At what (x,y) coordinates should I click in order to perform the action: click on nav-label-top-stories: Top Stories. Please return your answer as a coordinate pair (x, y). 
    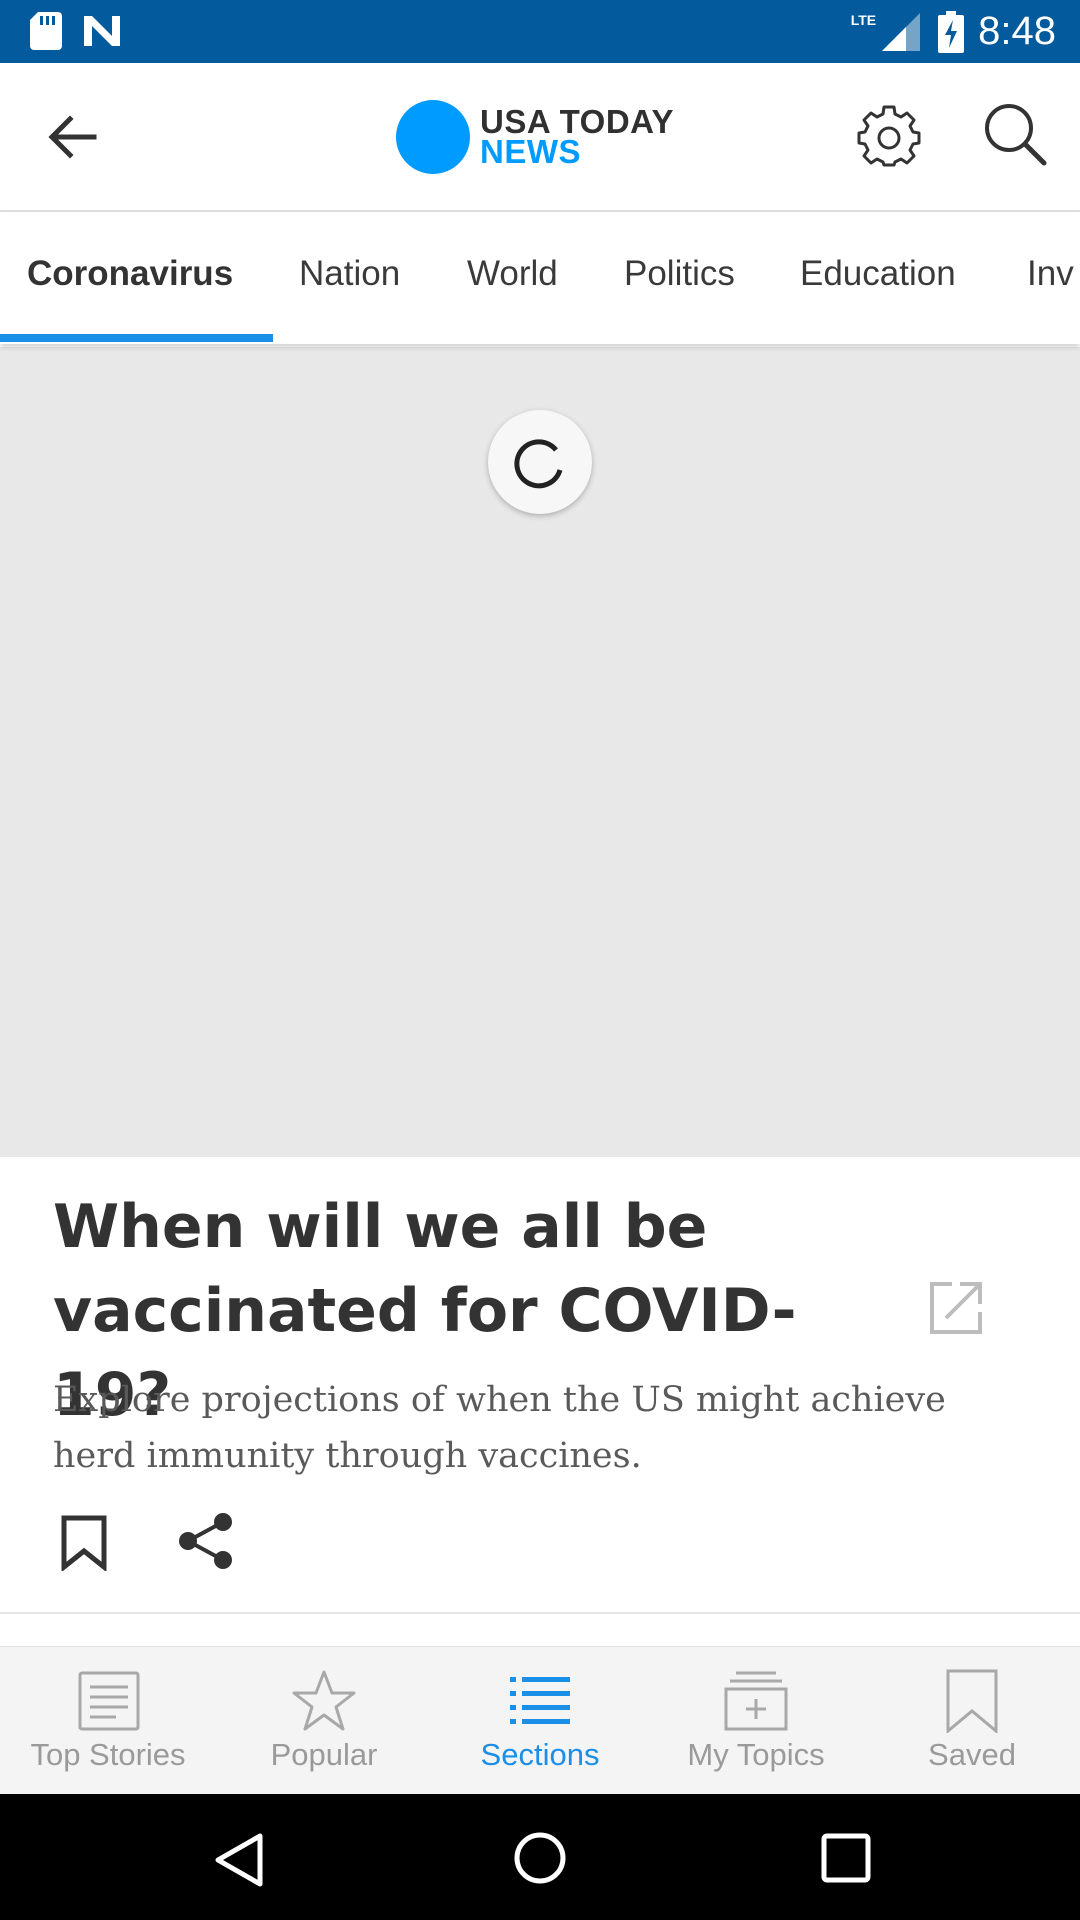
    Looking at the image, I should click on (108, 1754).